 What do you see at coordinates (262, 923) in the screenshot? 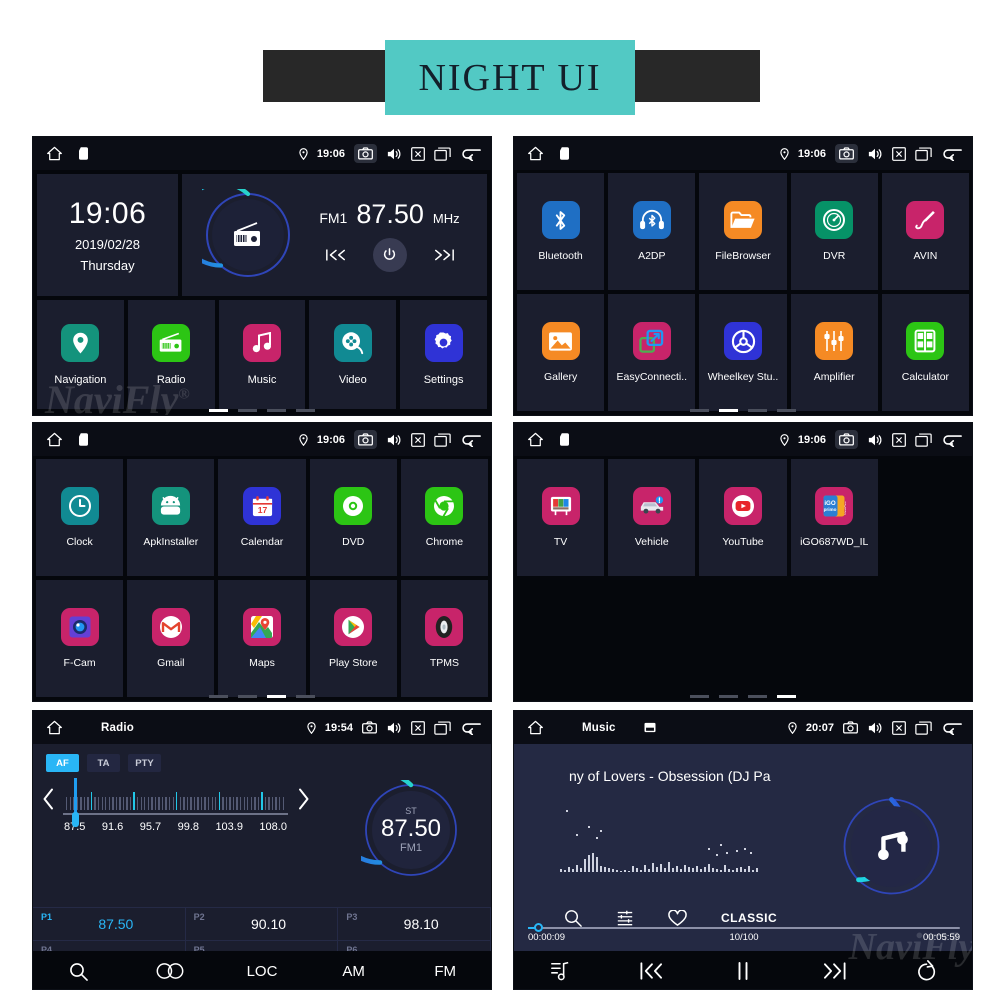
I see `preset-p2: P2 90.10` at bounding box center [262, 923].